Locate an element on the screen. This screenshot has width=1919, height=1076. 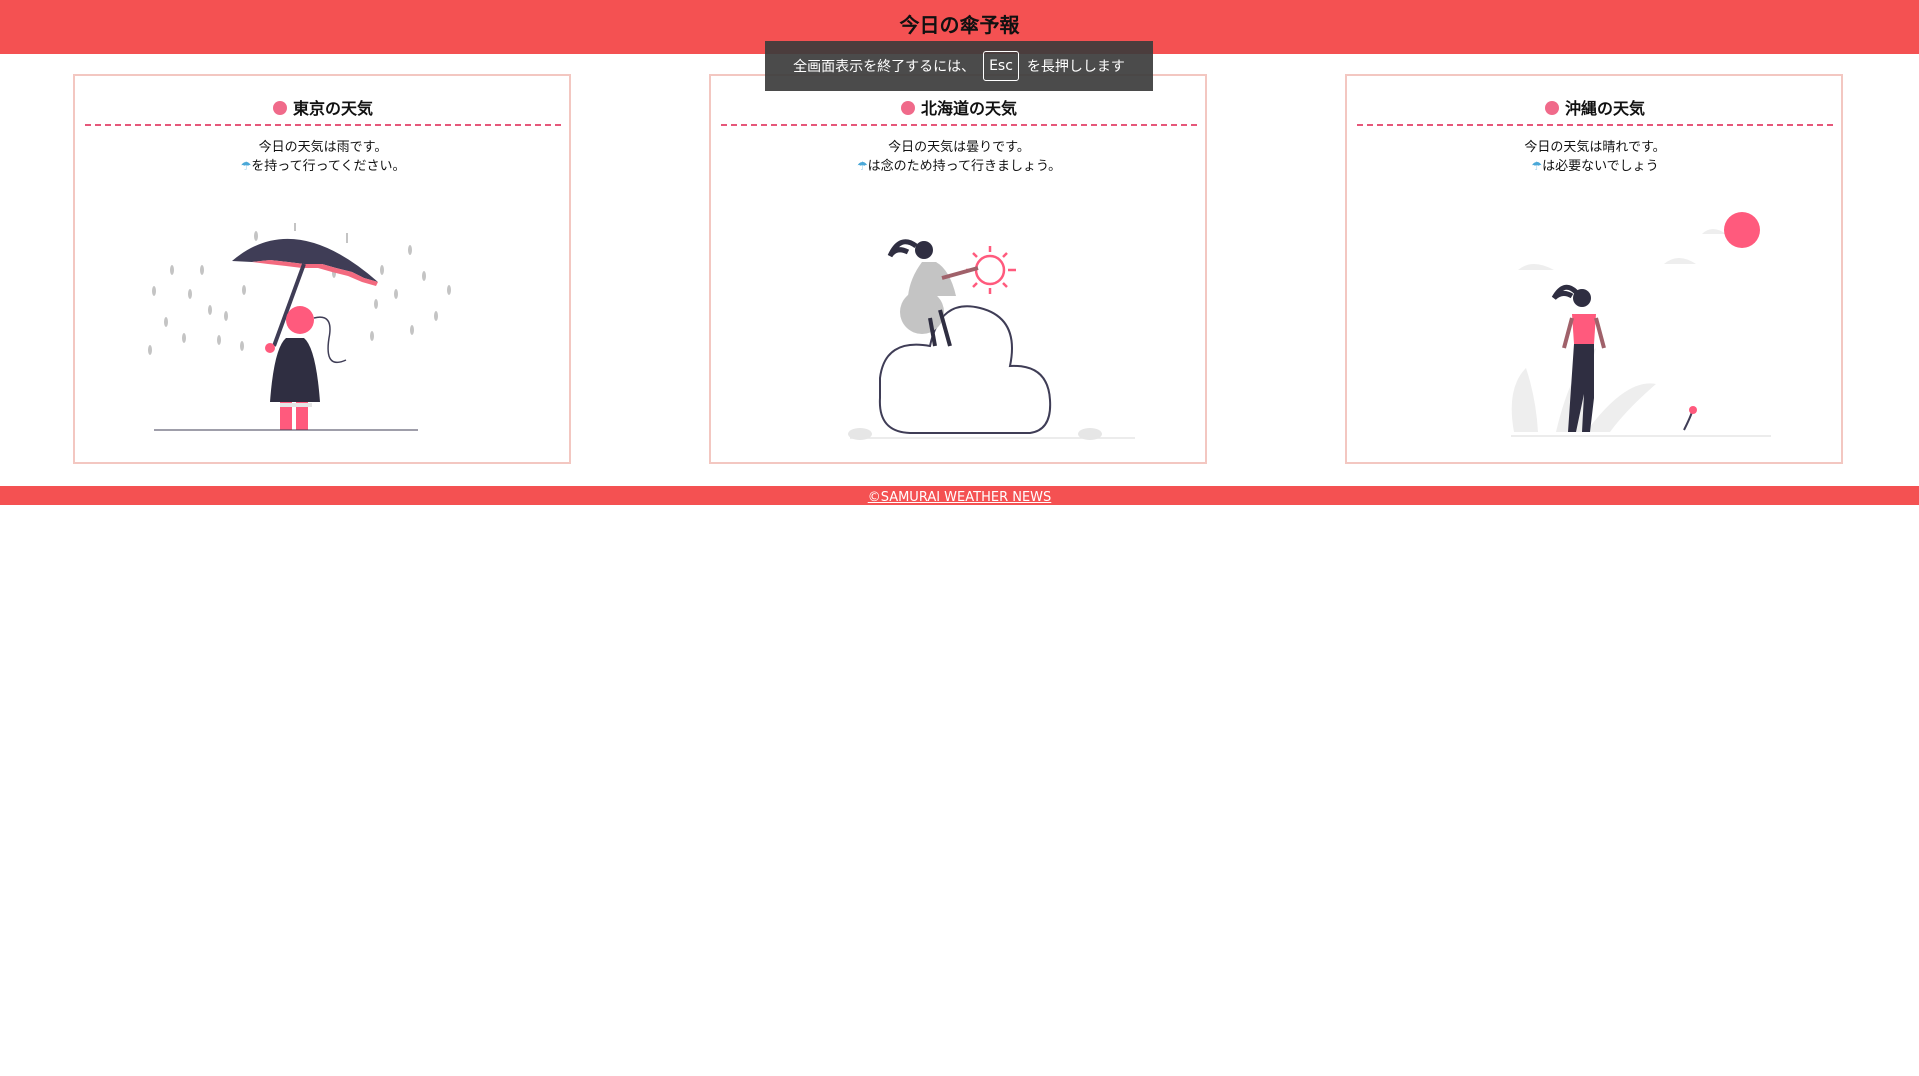
card-title: 東京の天気 is located at coordinates (323, 112).